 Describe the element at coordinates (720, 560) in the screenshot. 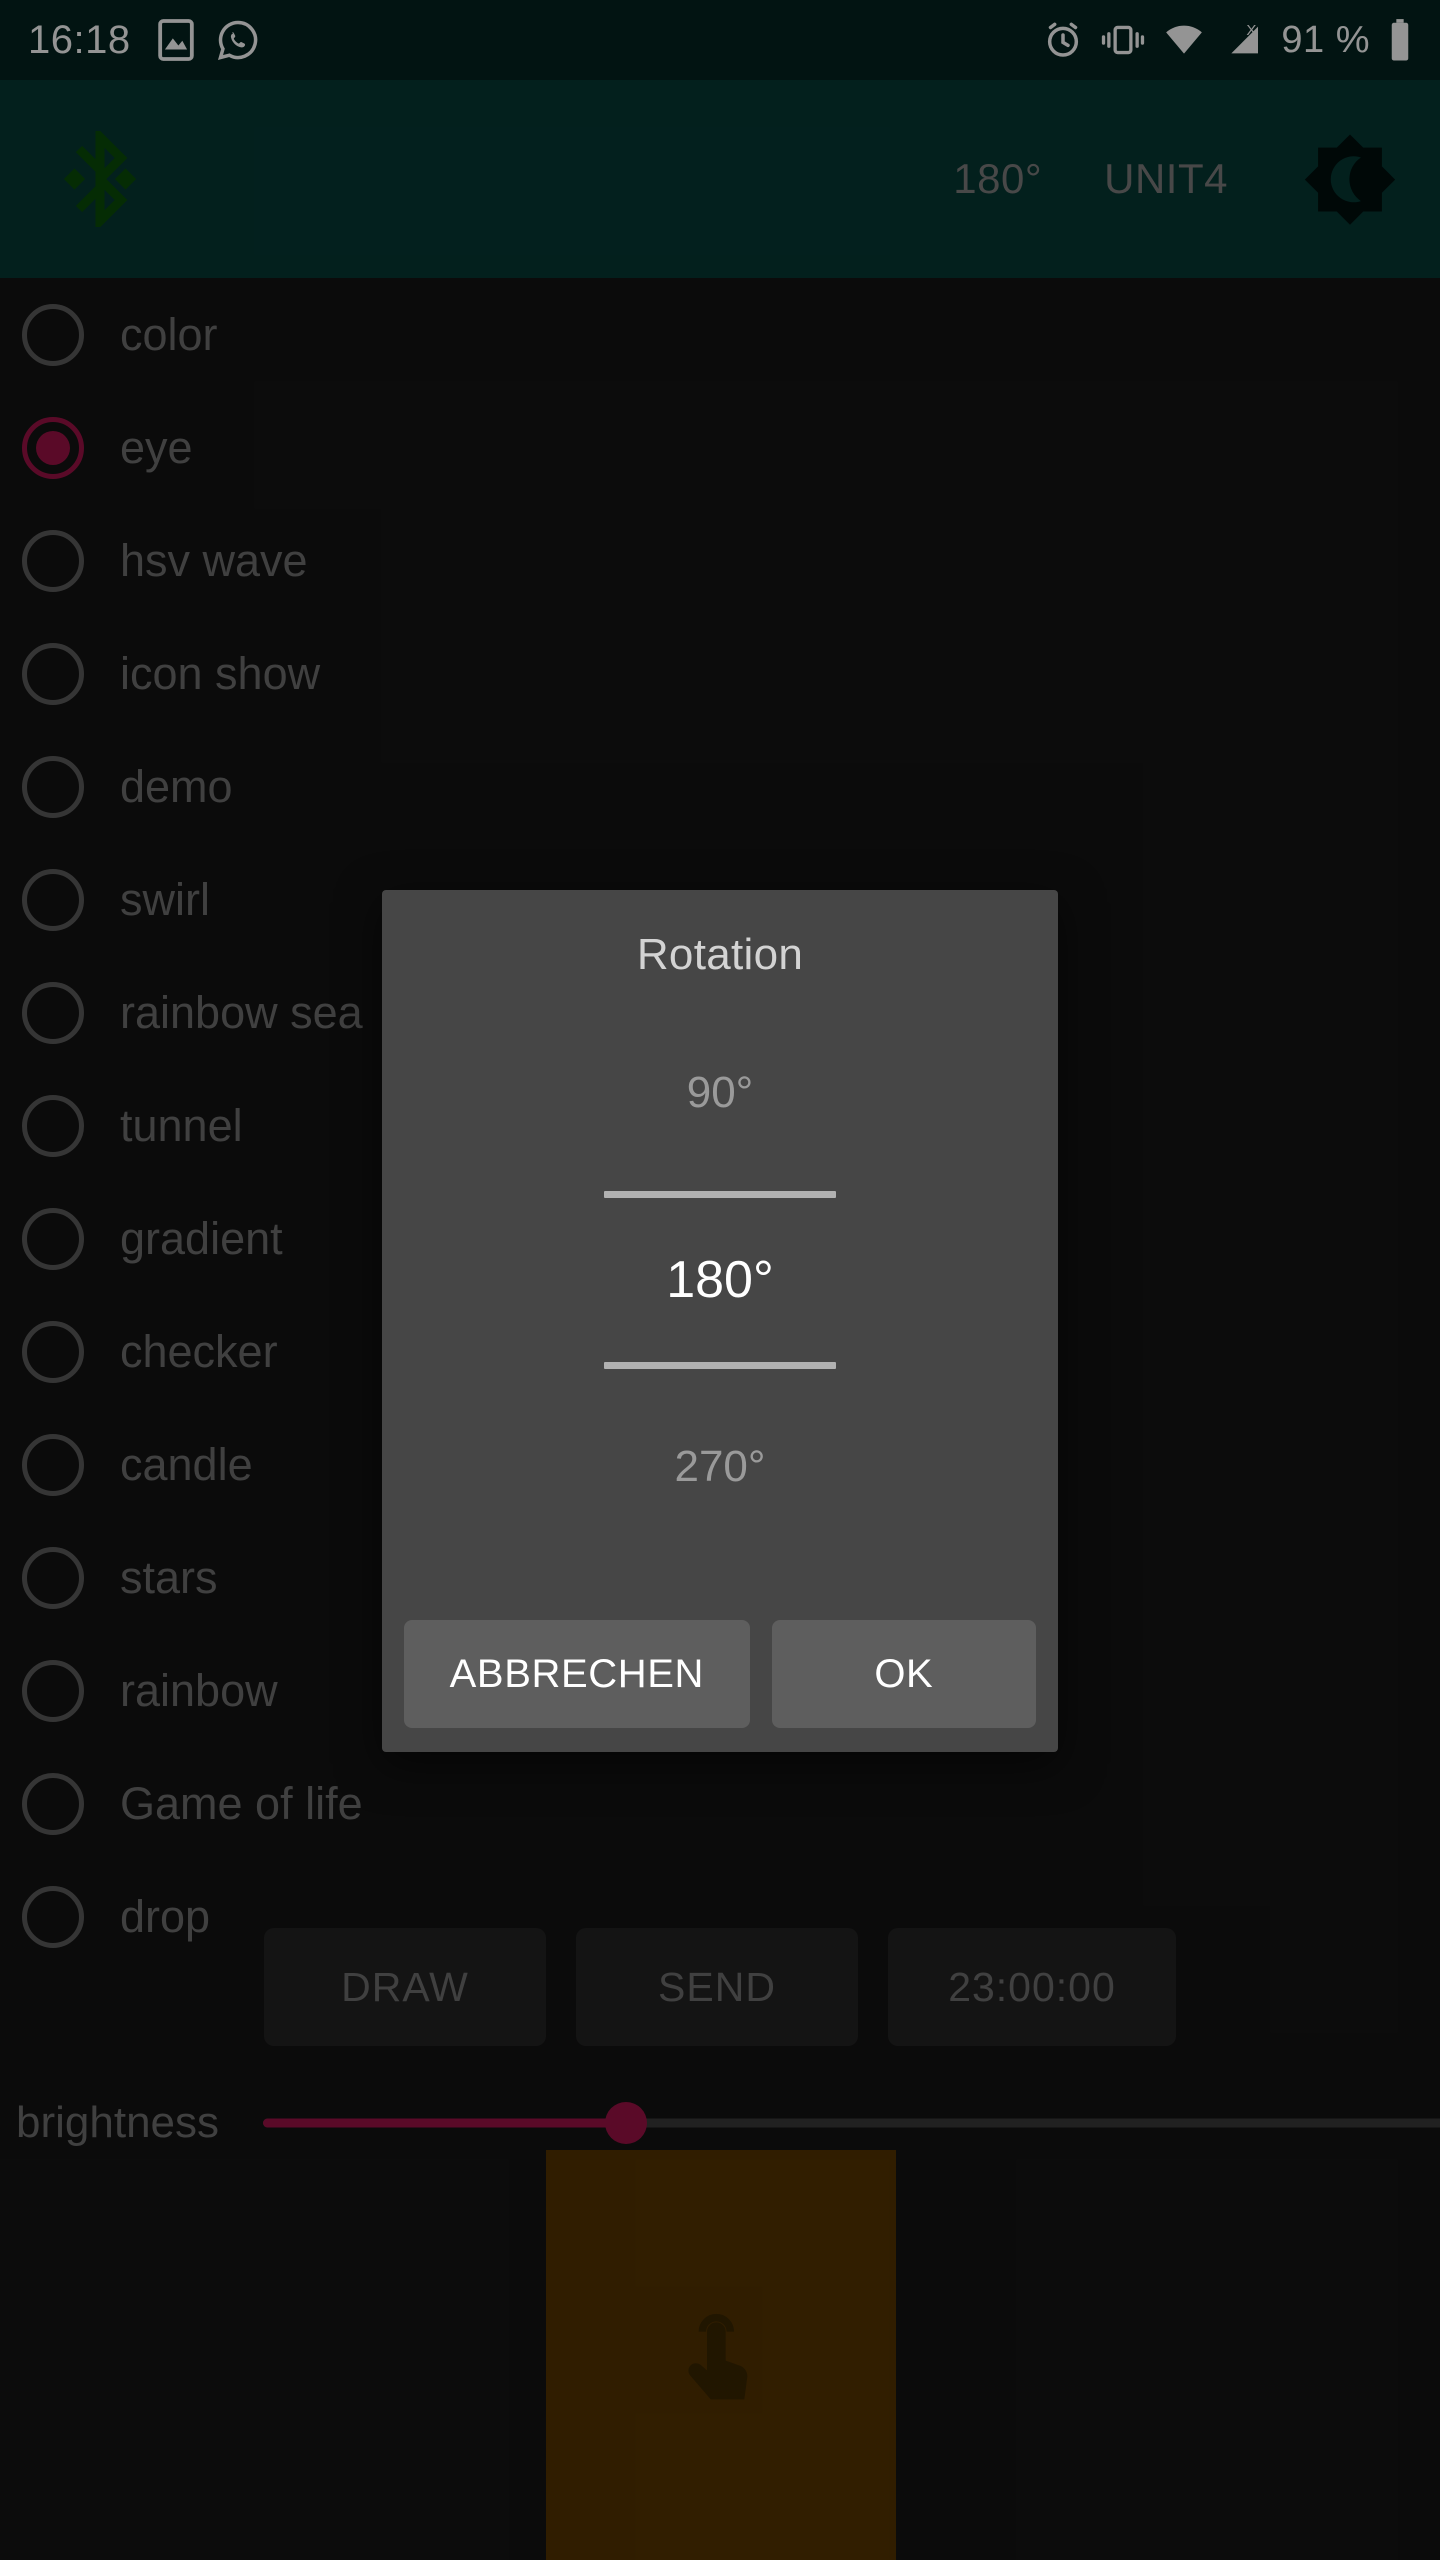

I see `effect-radio-row: hsv wave` at that location.